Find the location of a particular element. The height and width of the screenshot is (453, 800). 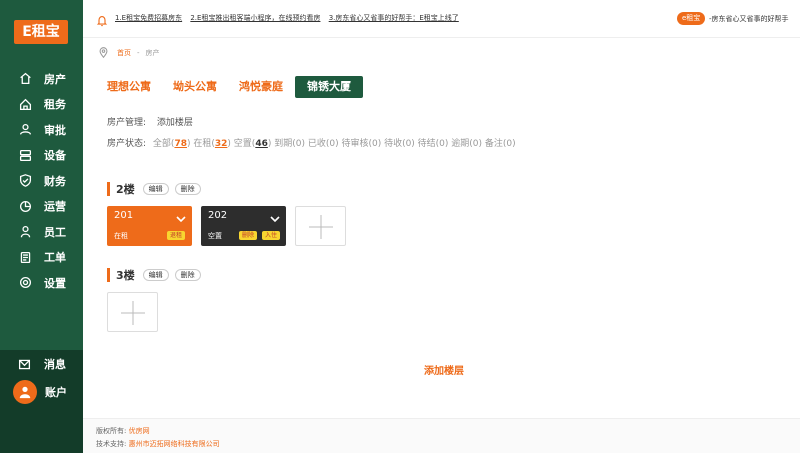

logo: E租宝 is located at coordinates (41, 32).